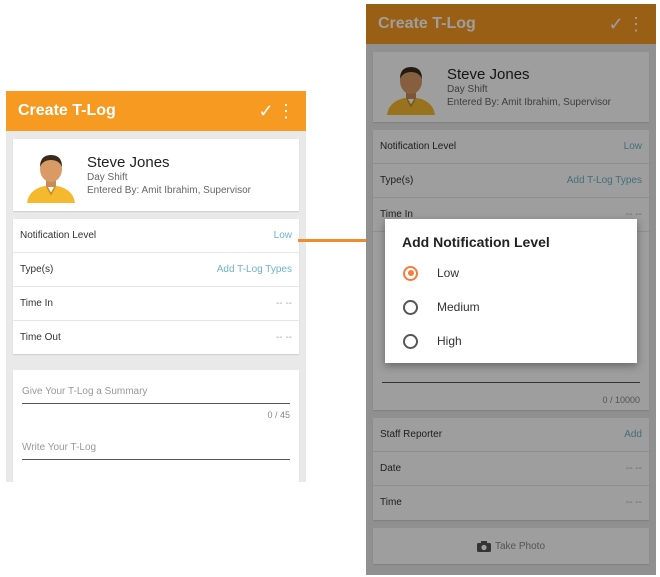  What do you see at coordinates (37, 269) in the screenshot?
I see `types-label: Type(s)` at bounding box center [37, 269].